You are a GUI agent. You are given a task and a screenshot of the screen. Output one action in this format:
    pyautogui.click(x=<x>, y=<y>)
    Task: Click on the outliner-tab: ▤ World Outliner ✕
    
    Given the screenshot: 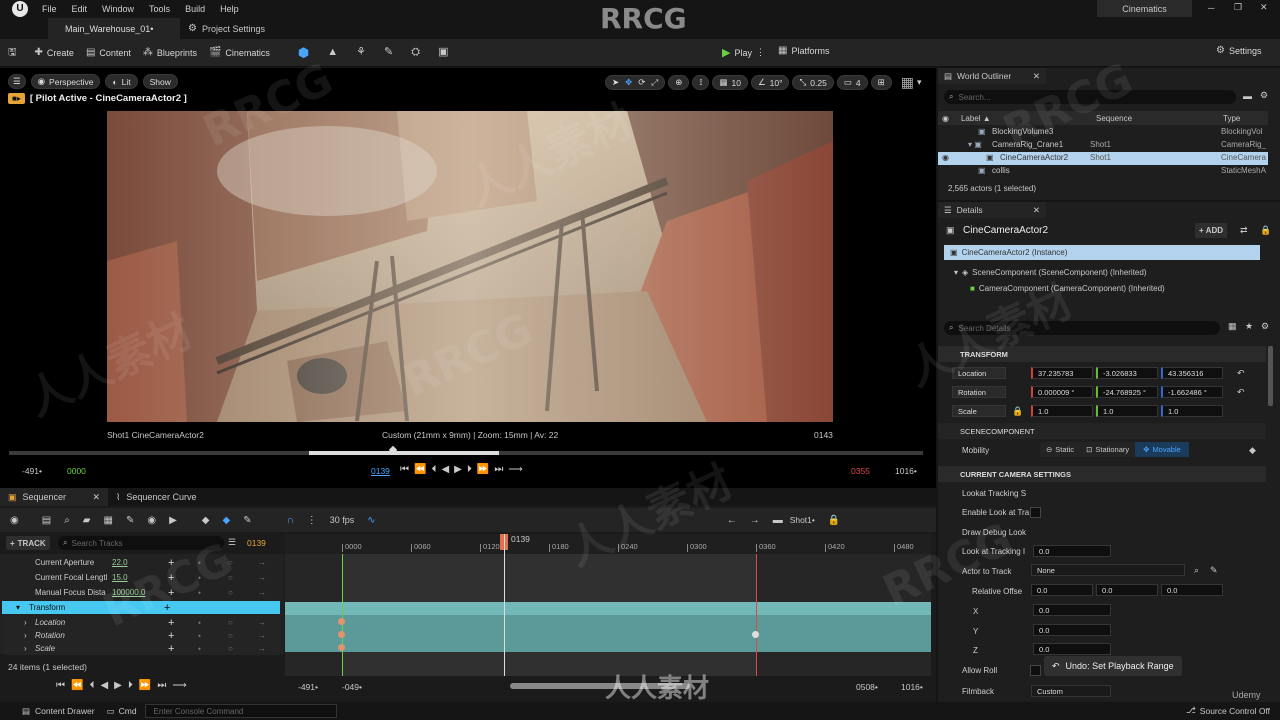 What is the action you would take?
    pyautogui.click(x=992, y=76)
    